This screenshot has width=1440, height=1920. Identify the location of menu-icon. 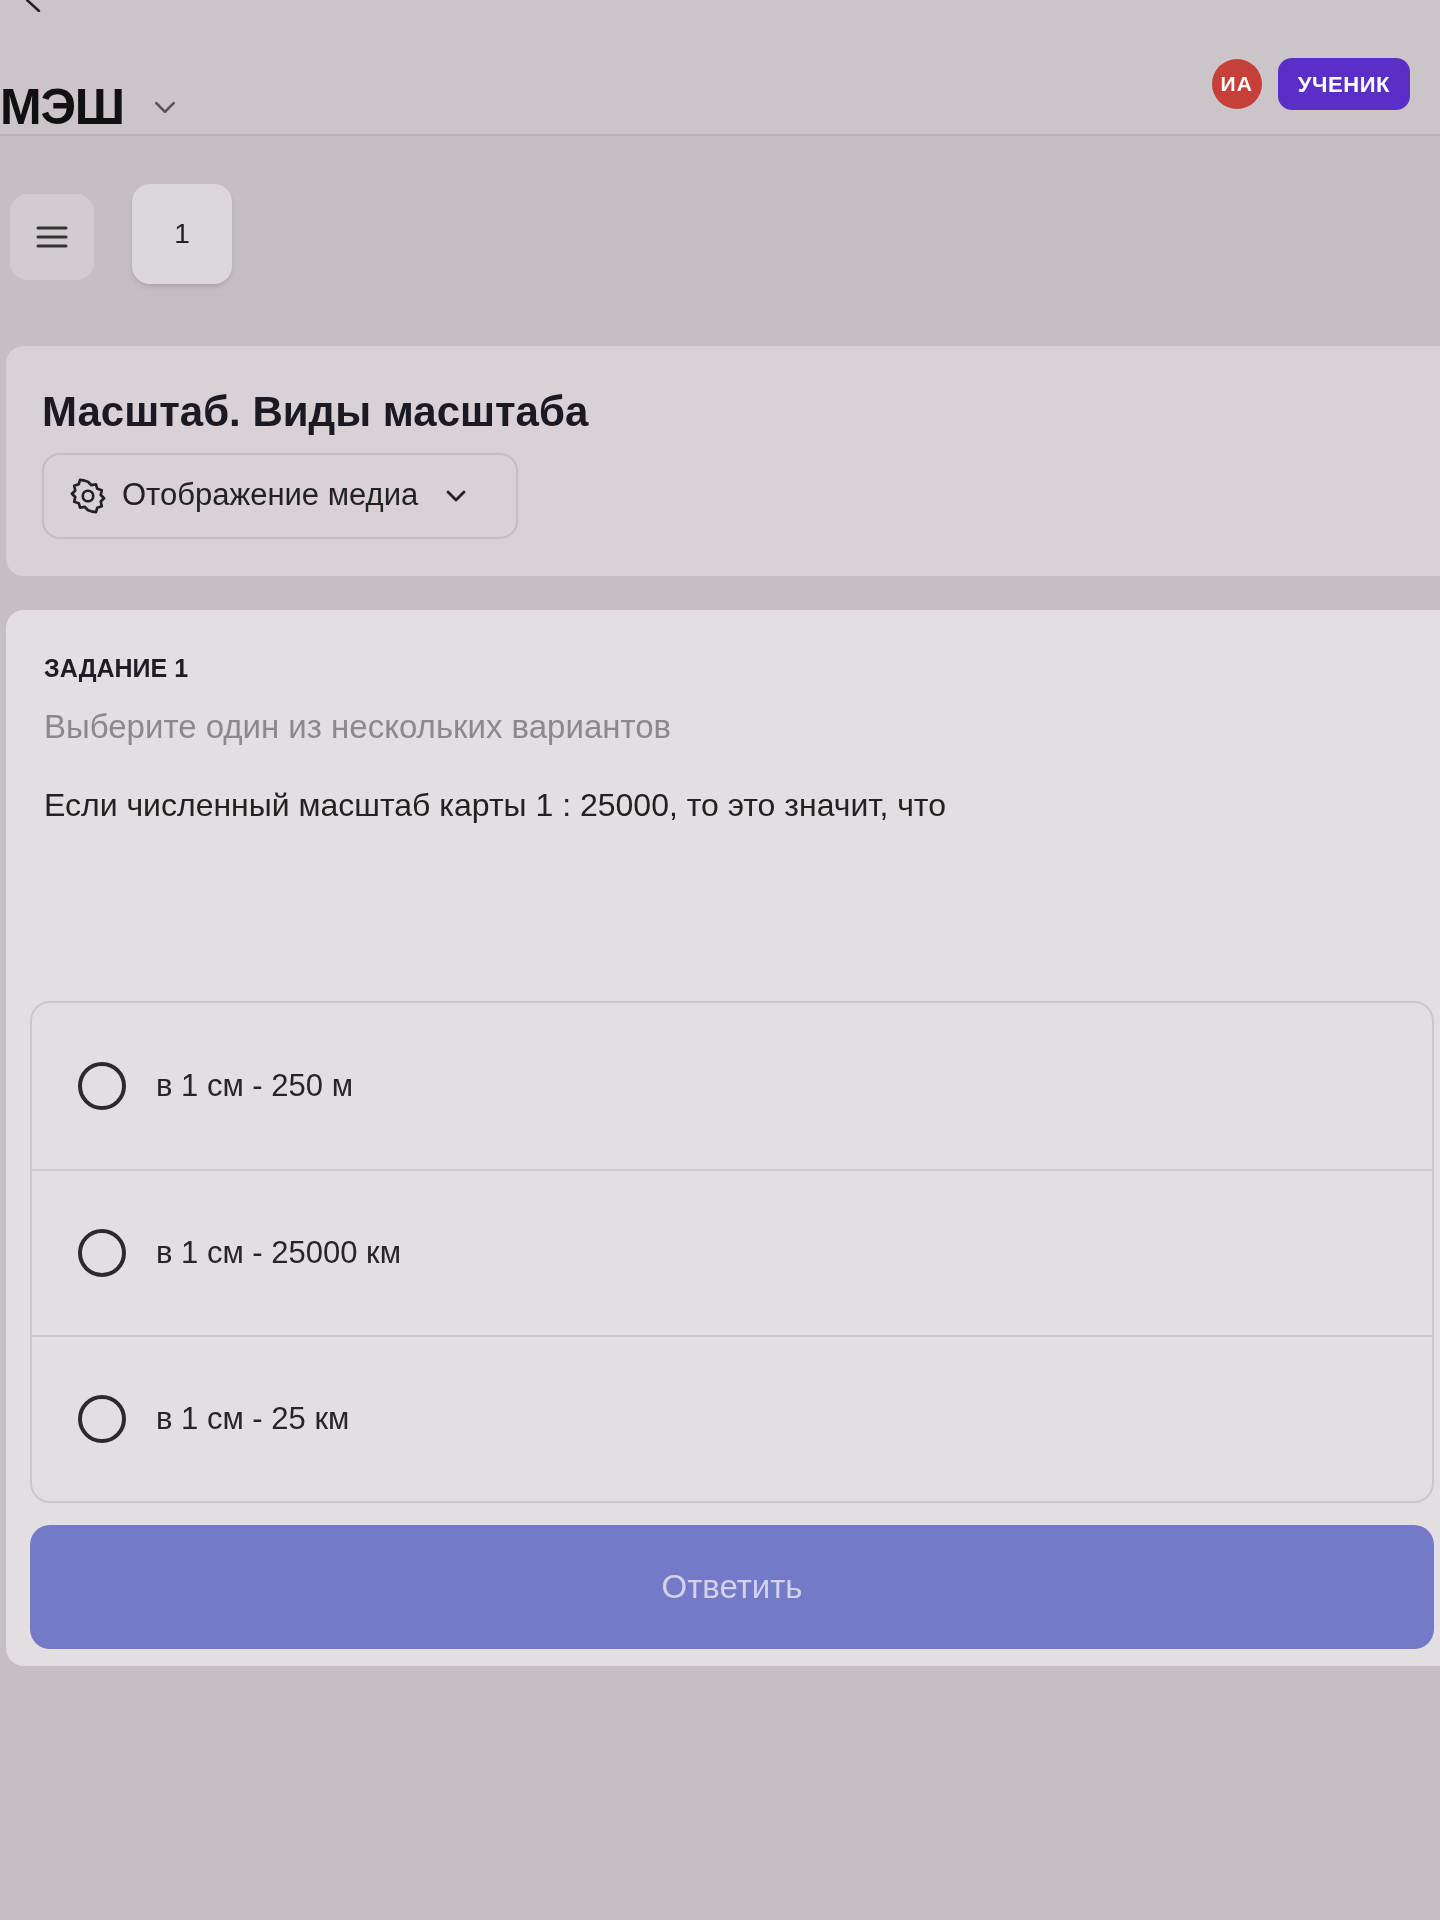
(52, 237).